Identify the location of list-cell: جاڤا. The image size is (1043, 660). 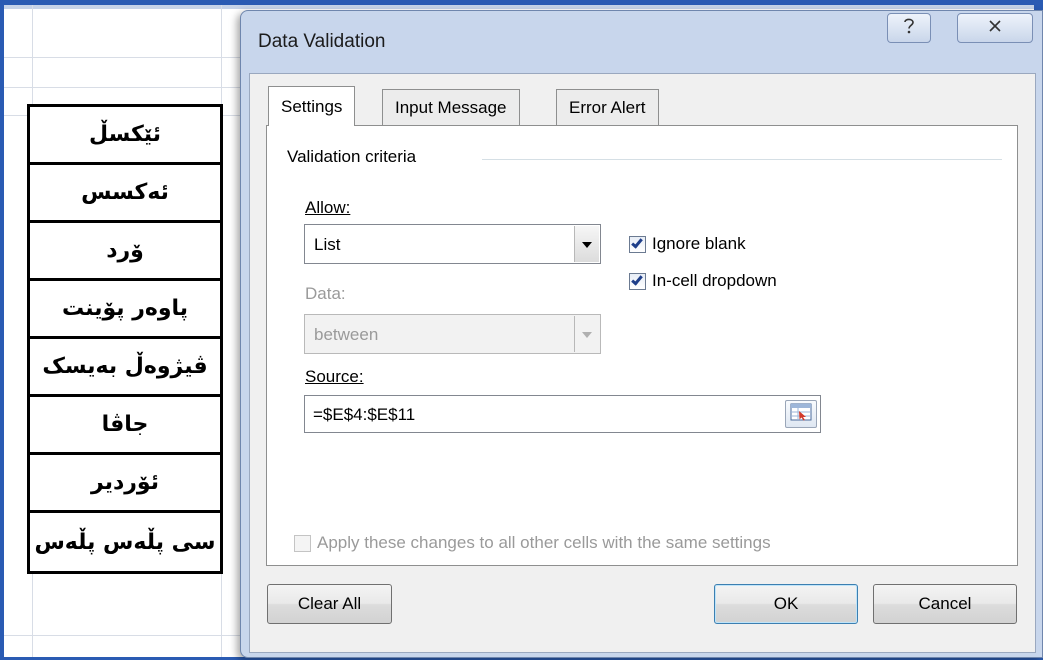
(125, 426).